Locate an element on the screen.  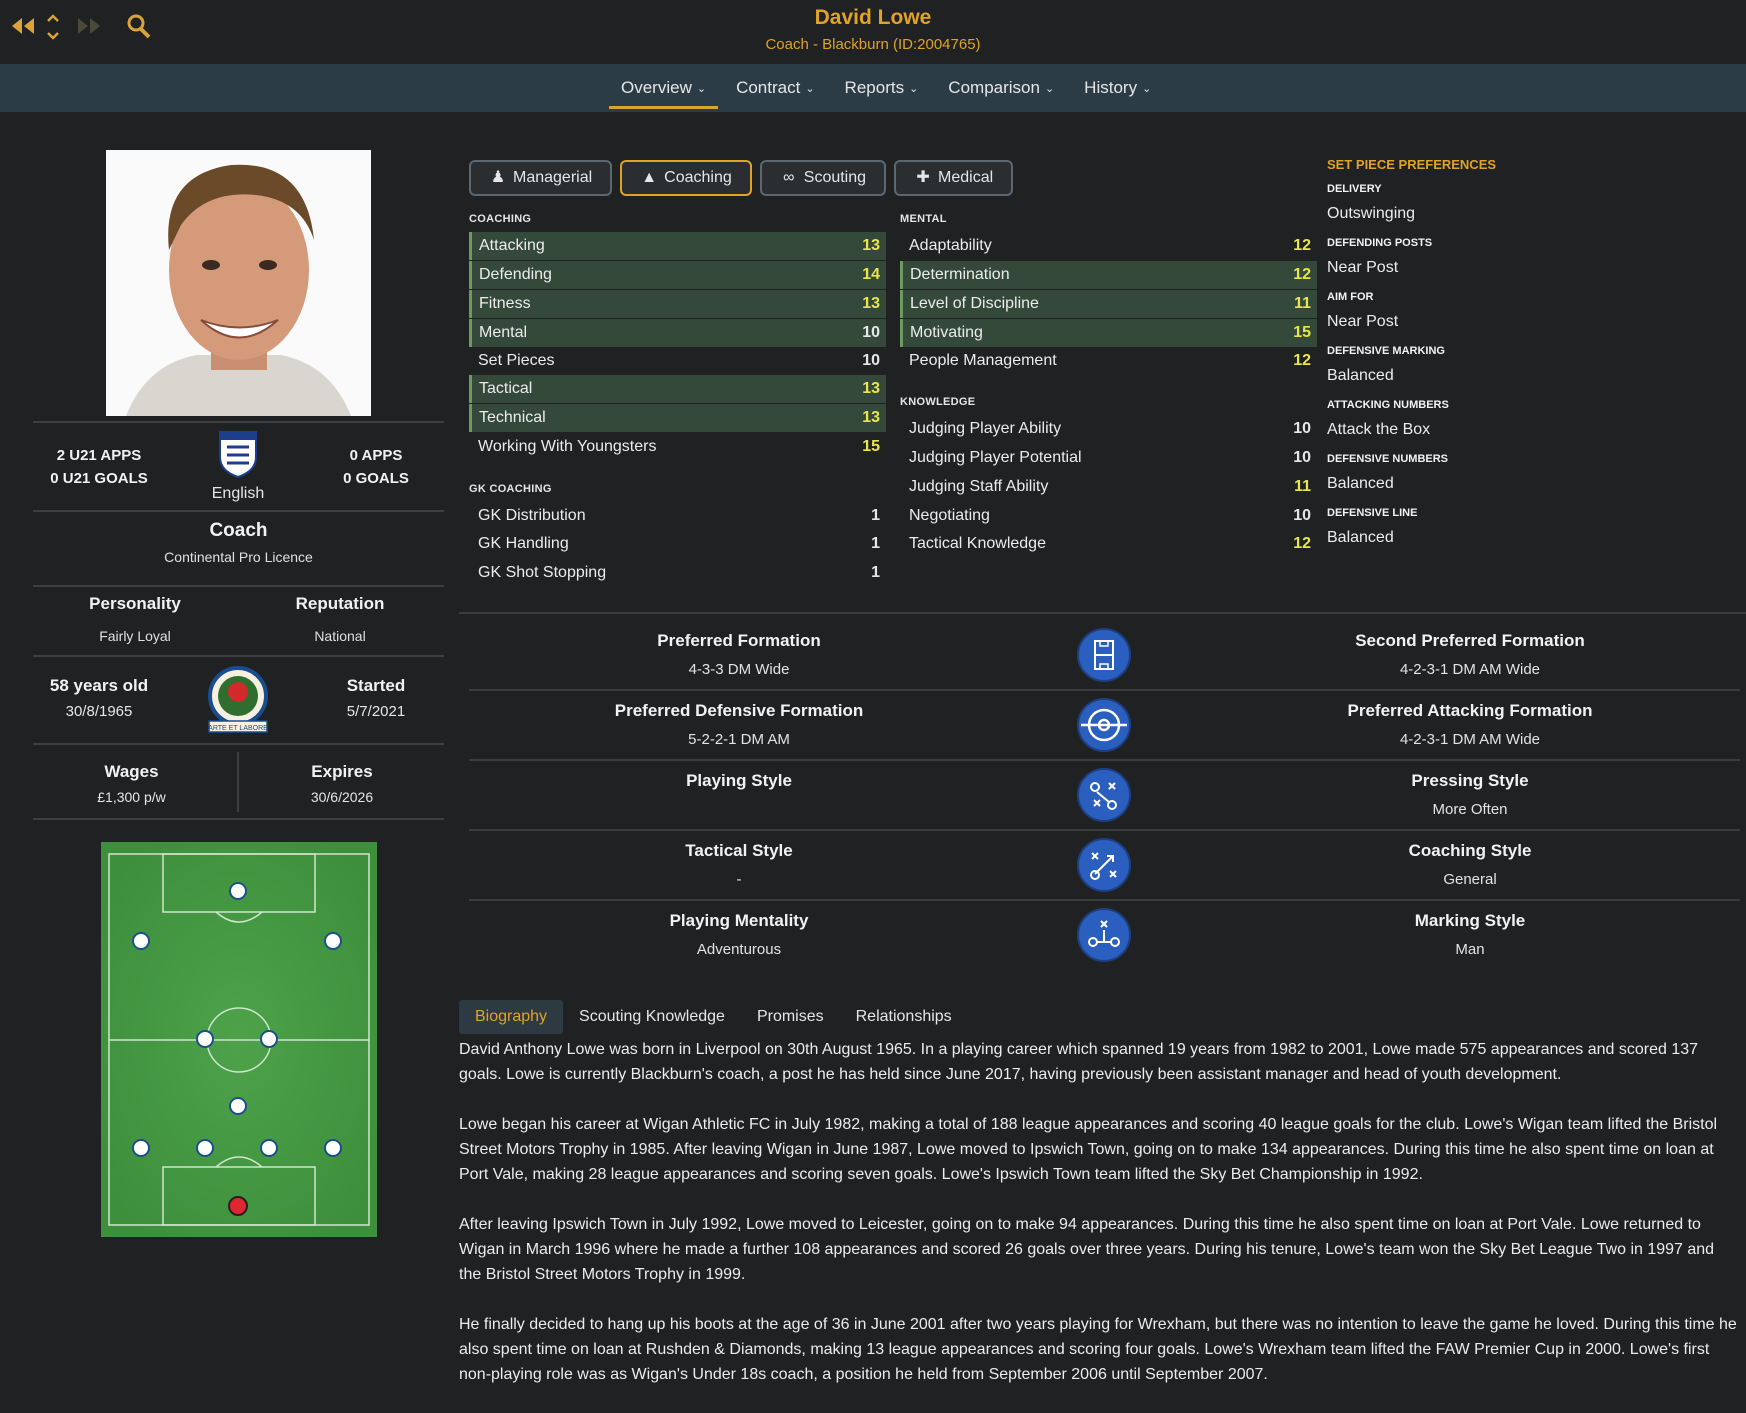
tactical-style-value: - is located at coordinates (739, 879).